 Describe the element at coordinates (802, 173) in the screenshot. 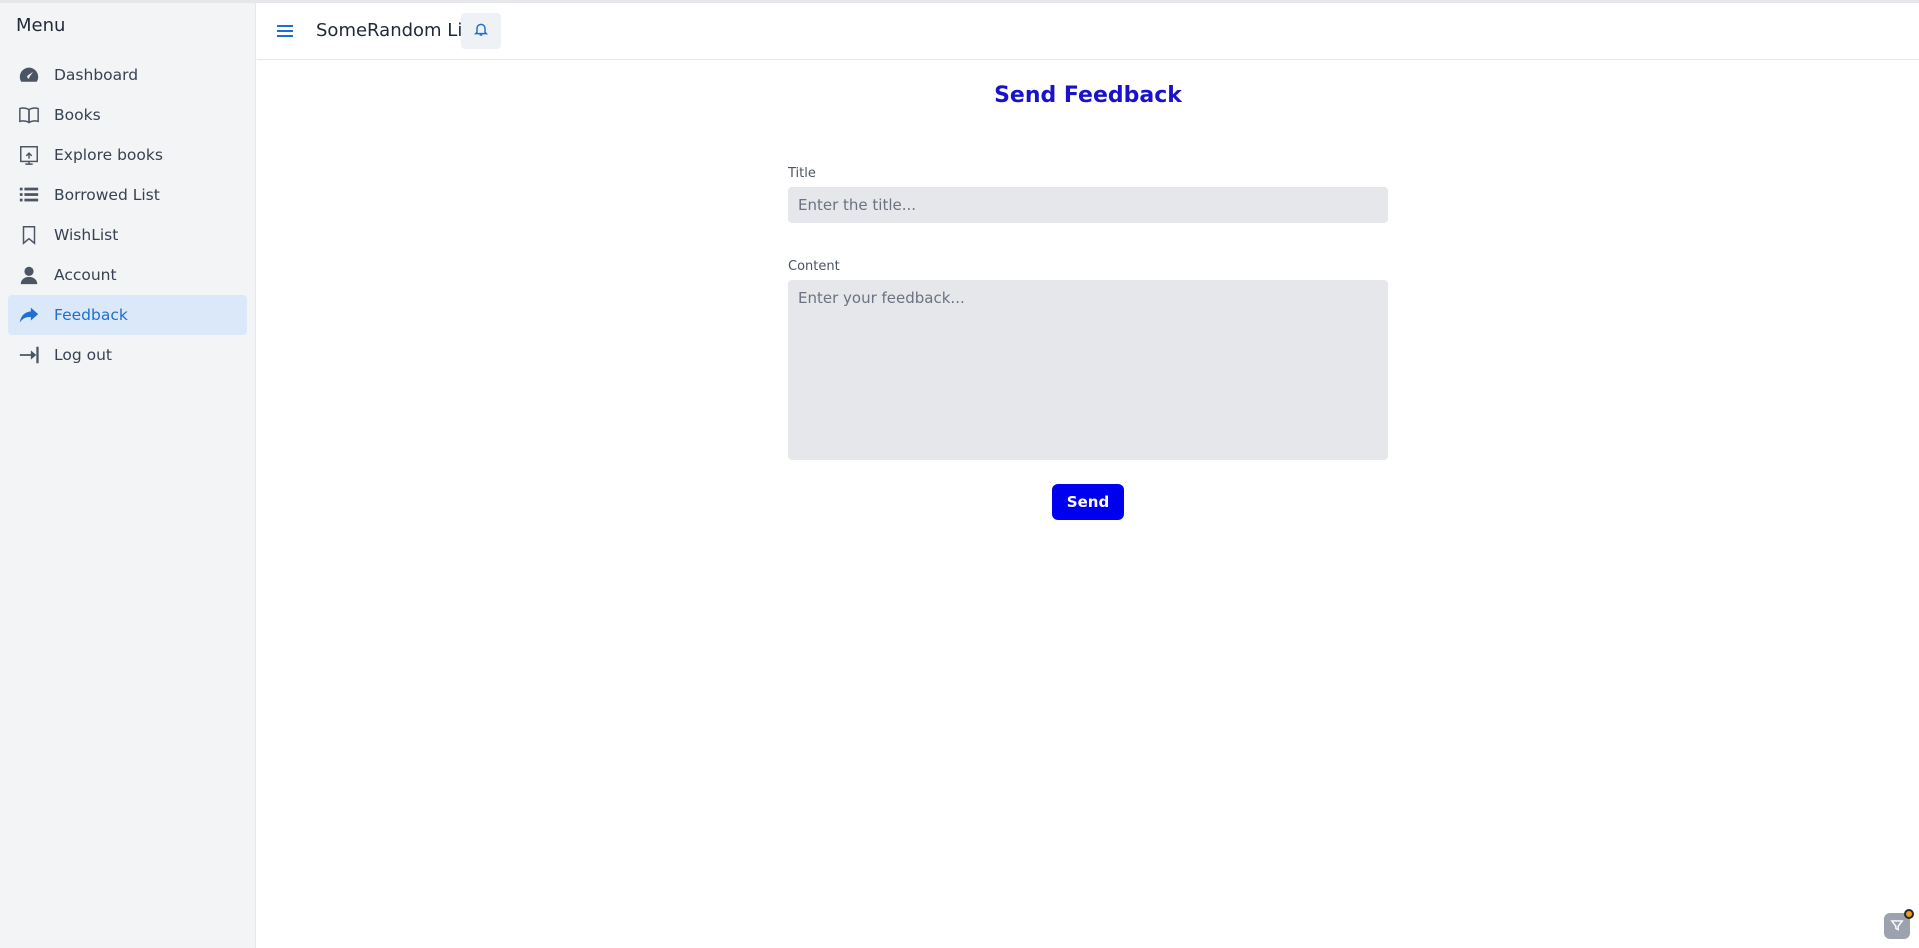

I see `title-label: Title` at that location.